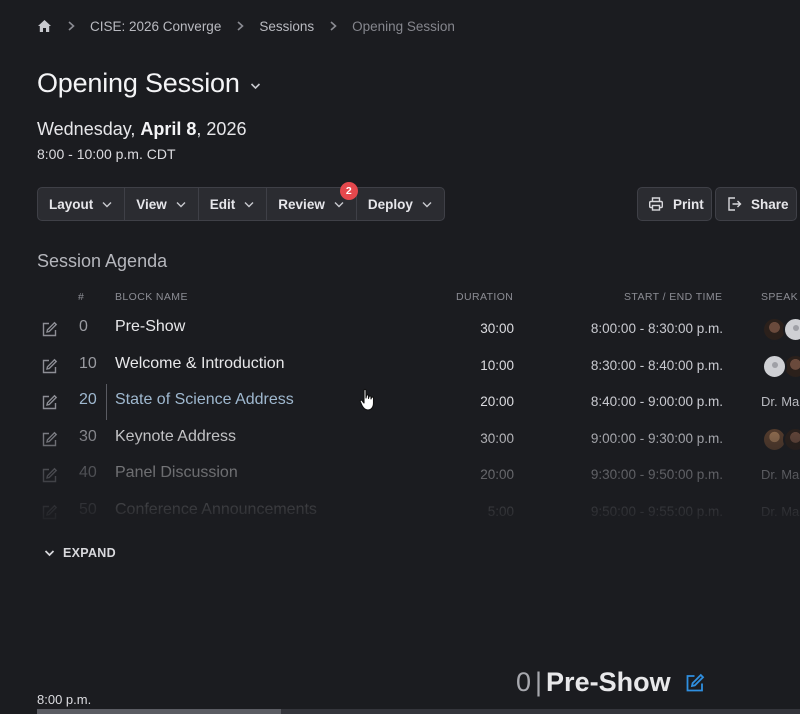  Describe the element at coordinates (89, 553) in the screenshot. I see `expand-label: EXPAND` at that location.